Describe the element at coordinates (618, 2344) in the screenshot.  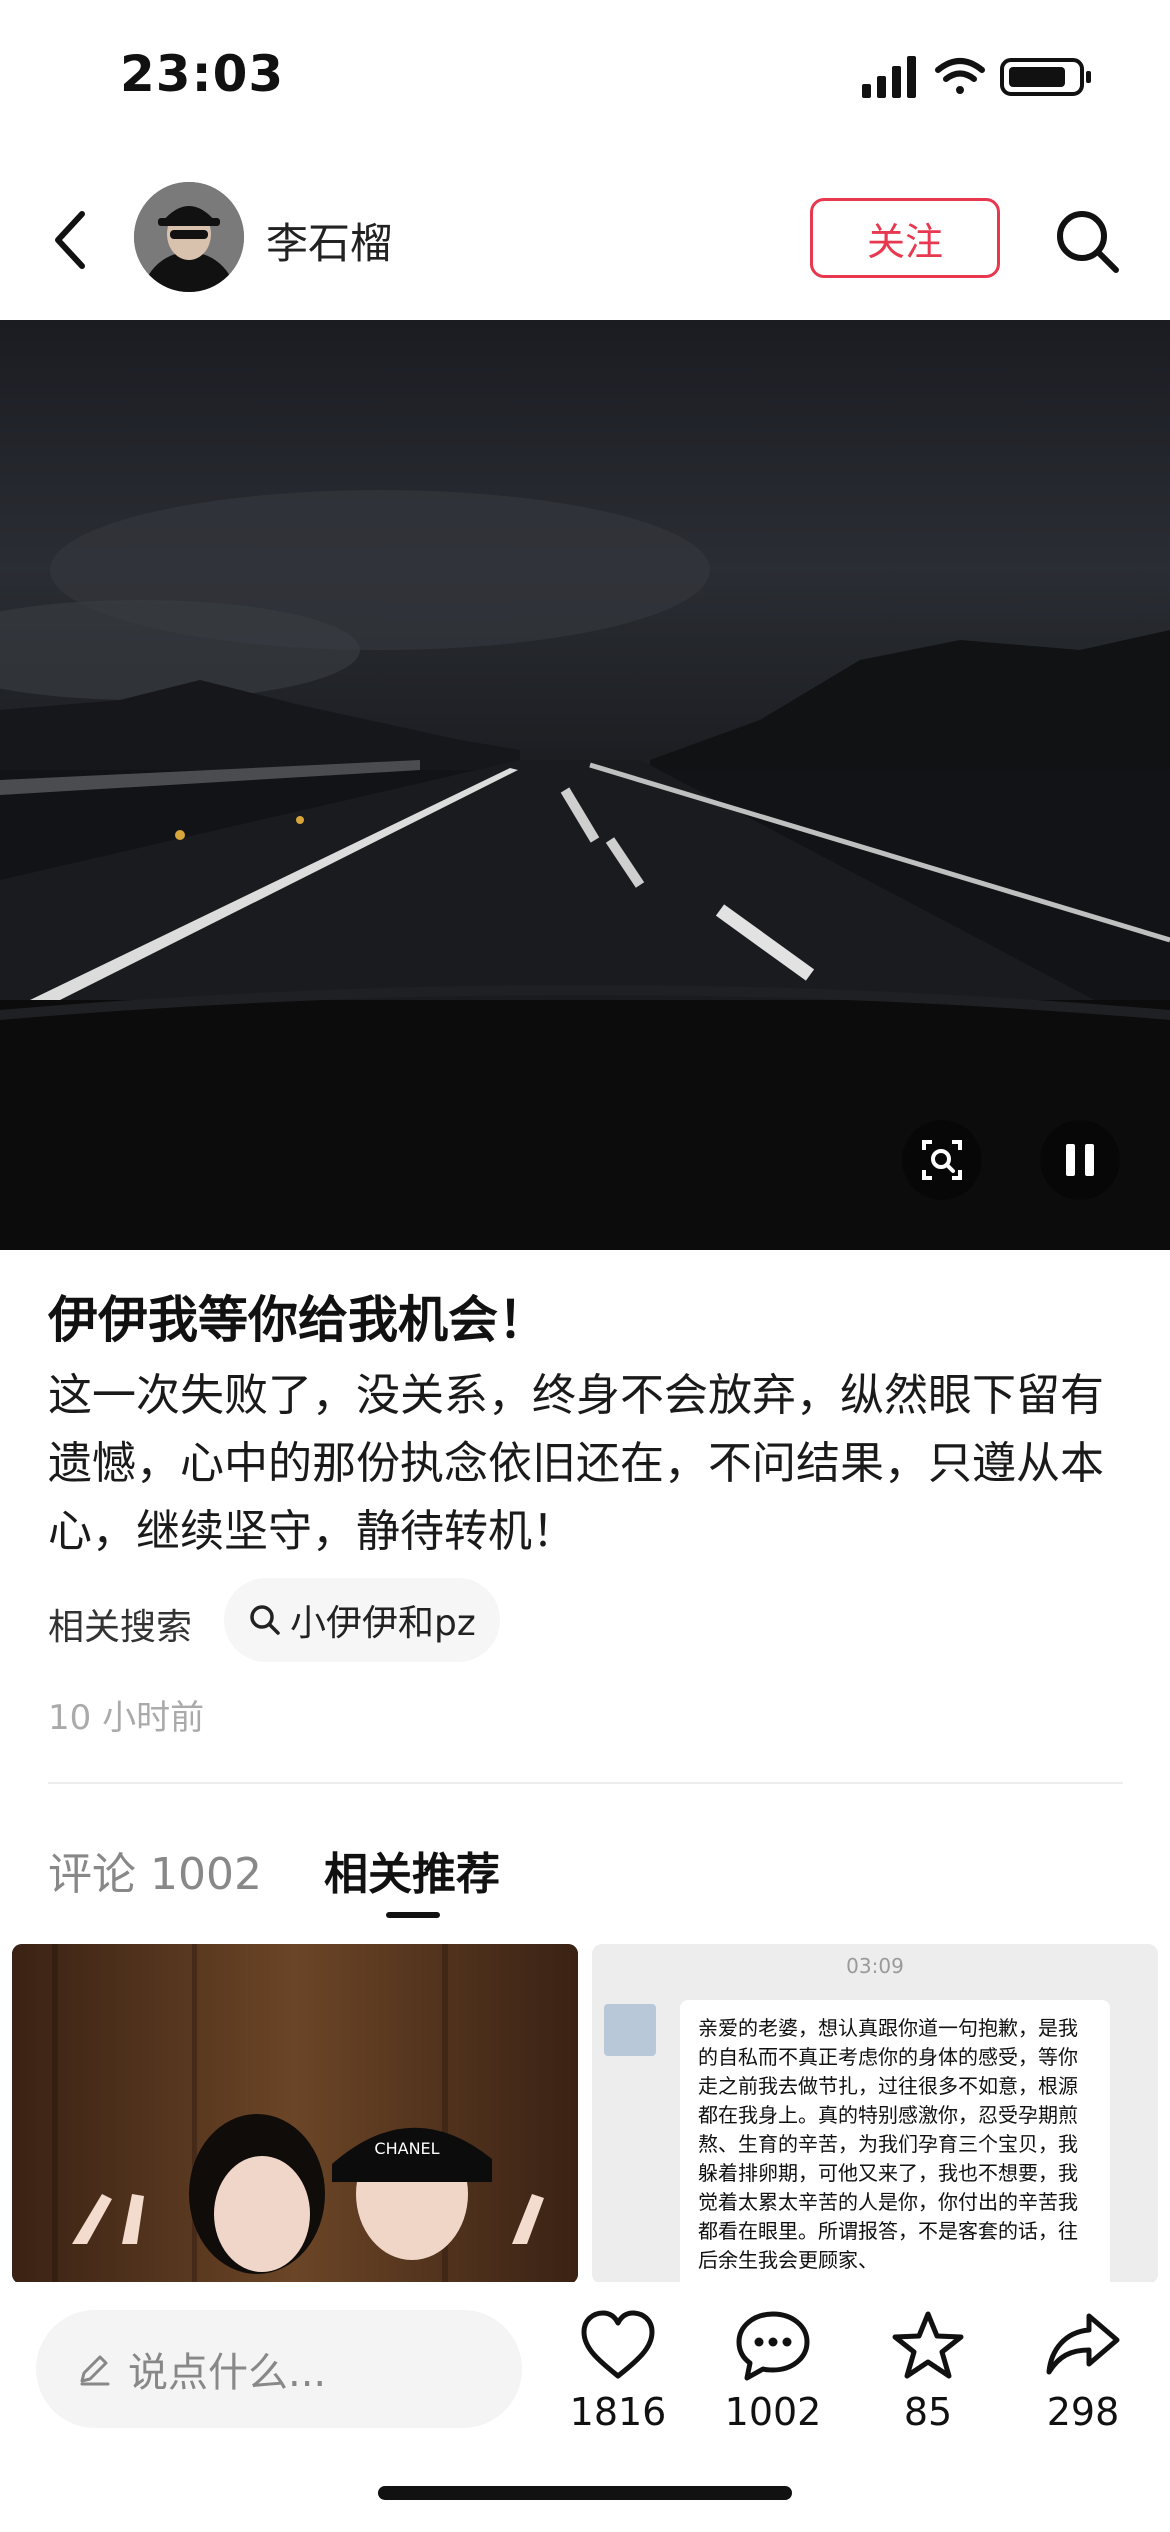
I see `heart-icon` at that location.